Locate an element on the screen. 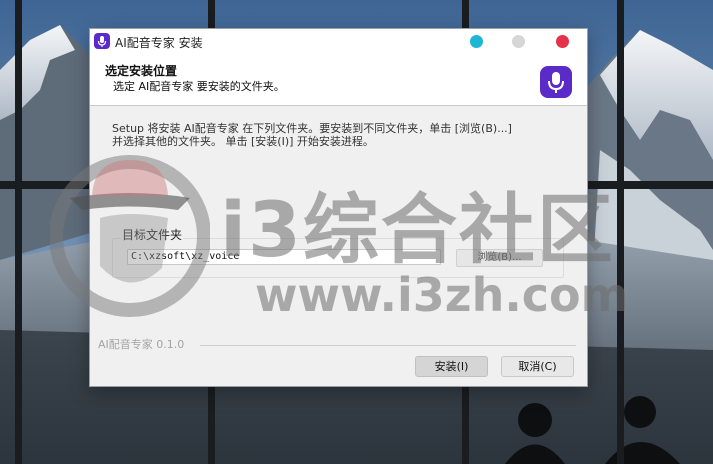  footer-brand: AI配音专家 0.1.0 is located at coordinates (141, 344).